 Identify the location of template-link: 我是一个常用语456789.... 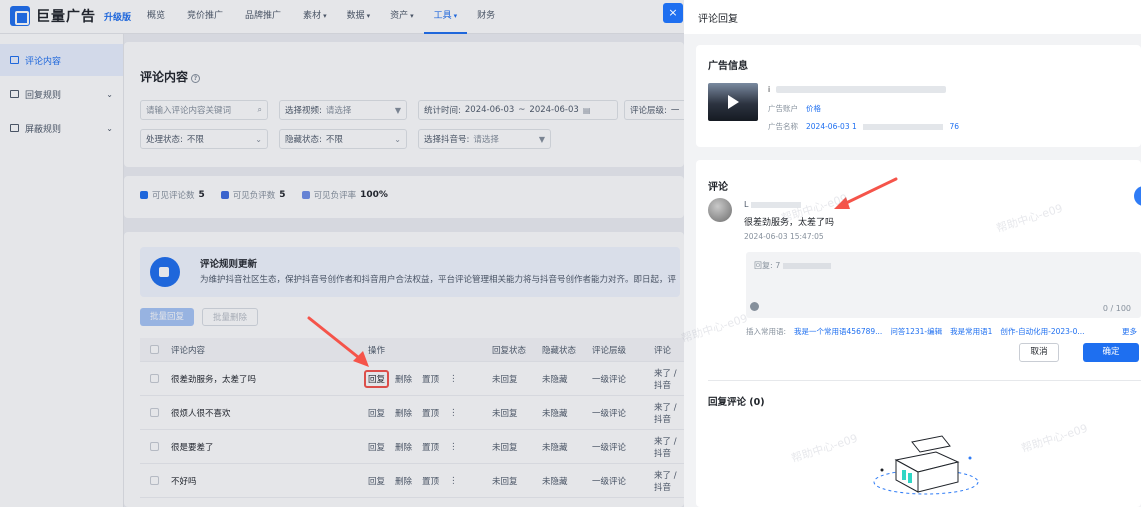
(838, 331).